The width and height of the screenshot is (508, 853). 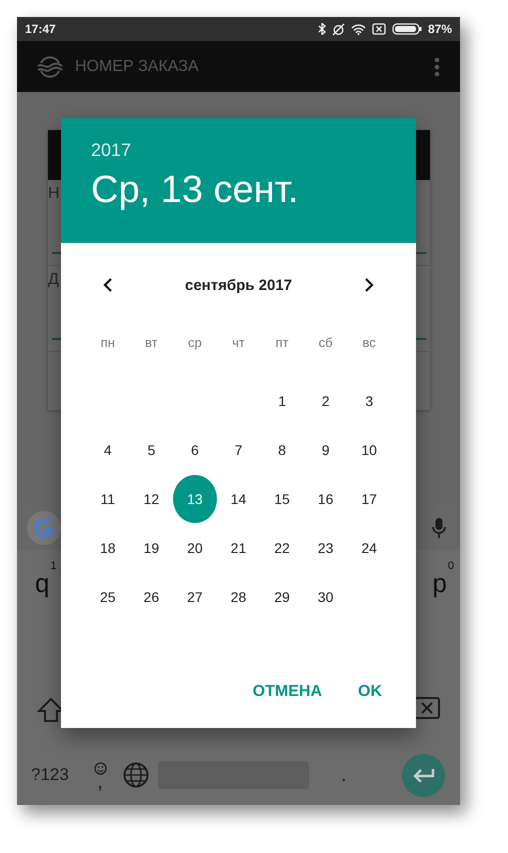 What do you see at coordinates (326, 450) in the screenshot?
I see `calendar-day: 9` at bounding box center [326, 450].